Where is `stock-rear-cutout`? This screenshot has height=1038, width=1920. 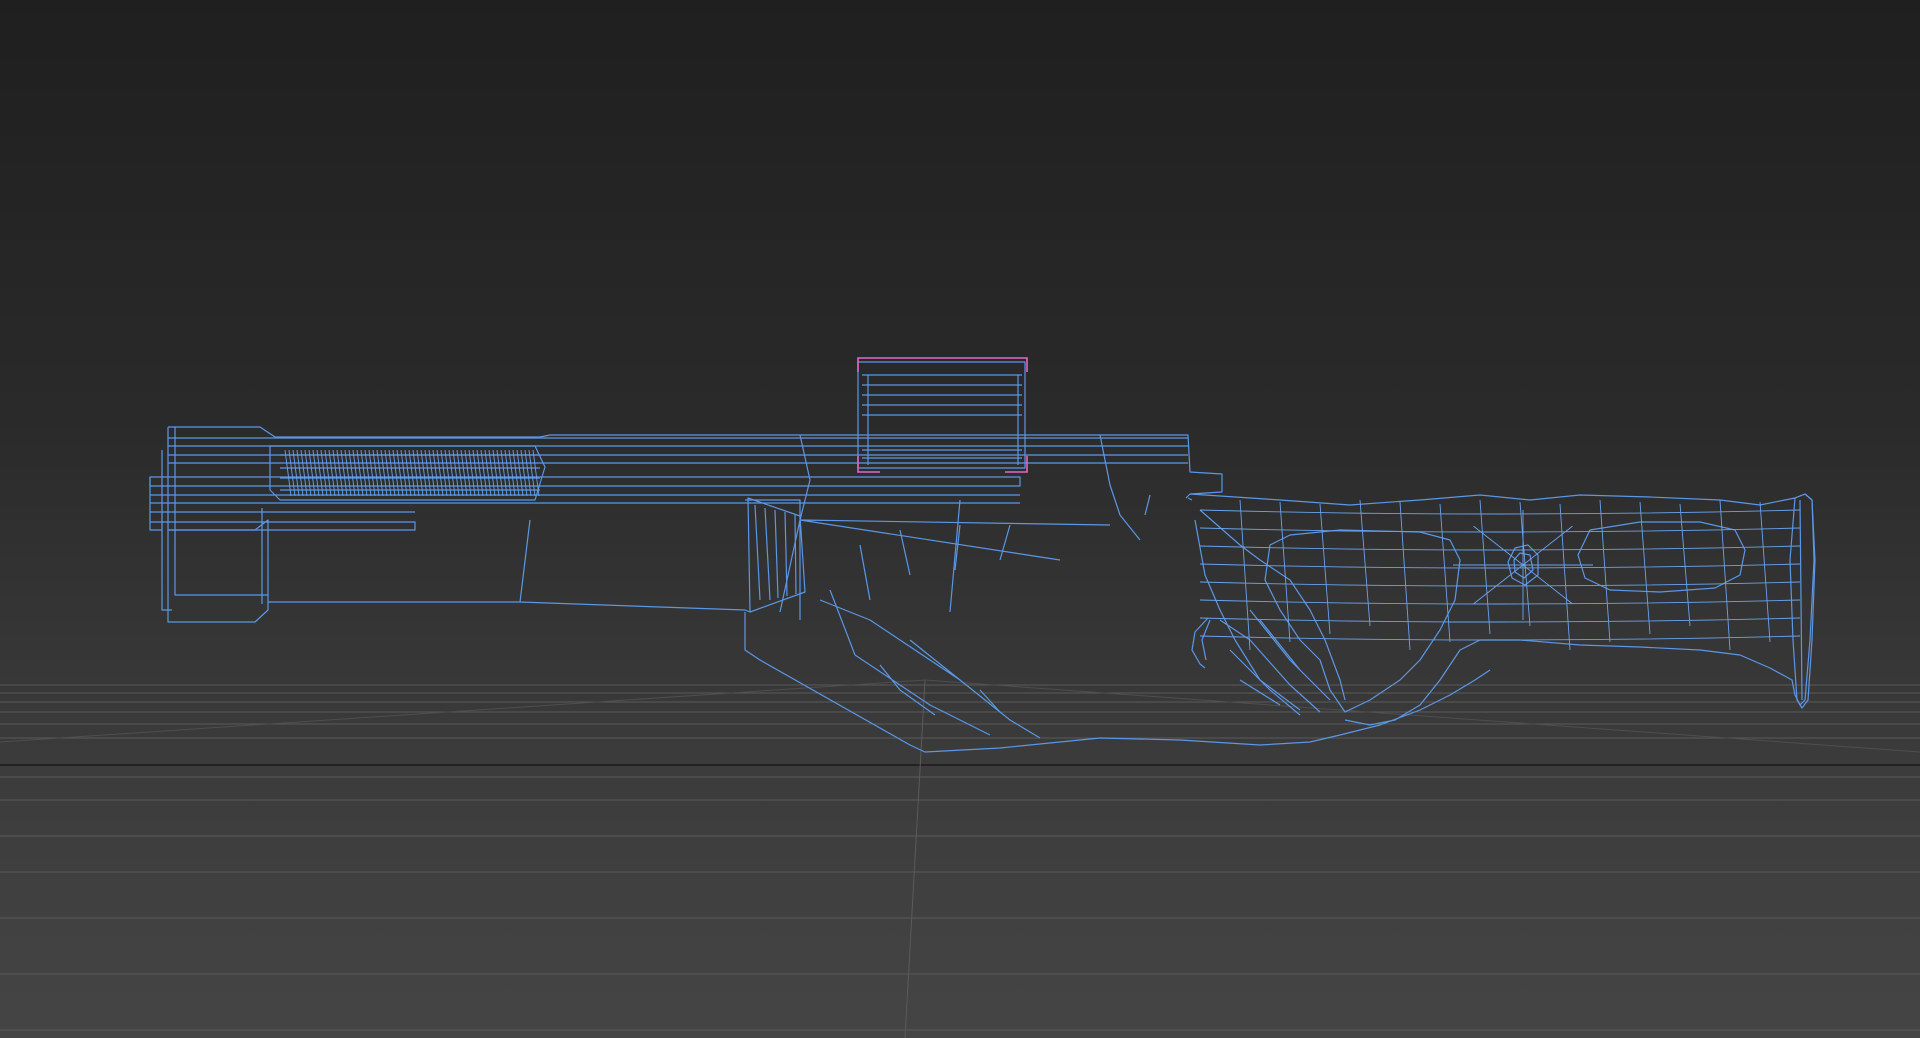
stock-rear-cutout is located at coordinates (1661, 557).